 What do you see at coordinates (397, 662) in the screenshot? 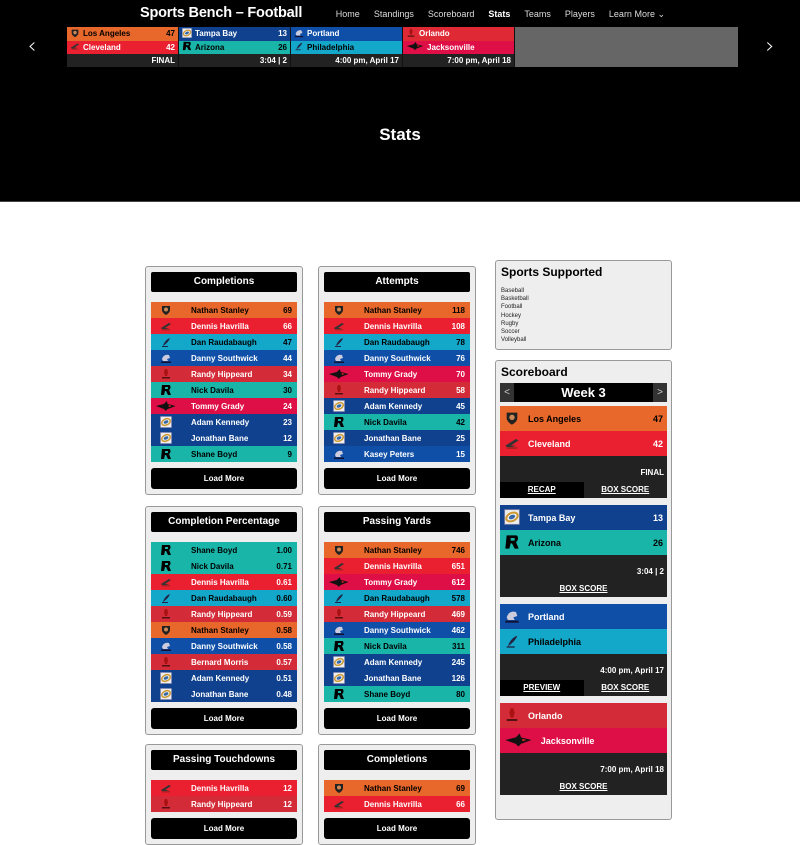
I see `stat-row: Adam Kennedy 245` at bounding box center [397, 662].